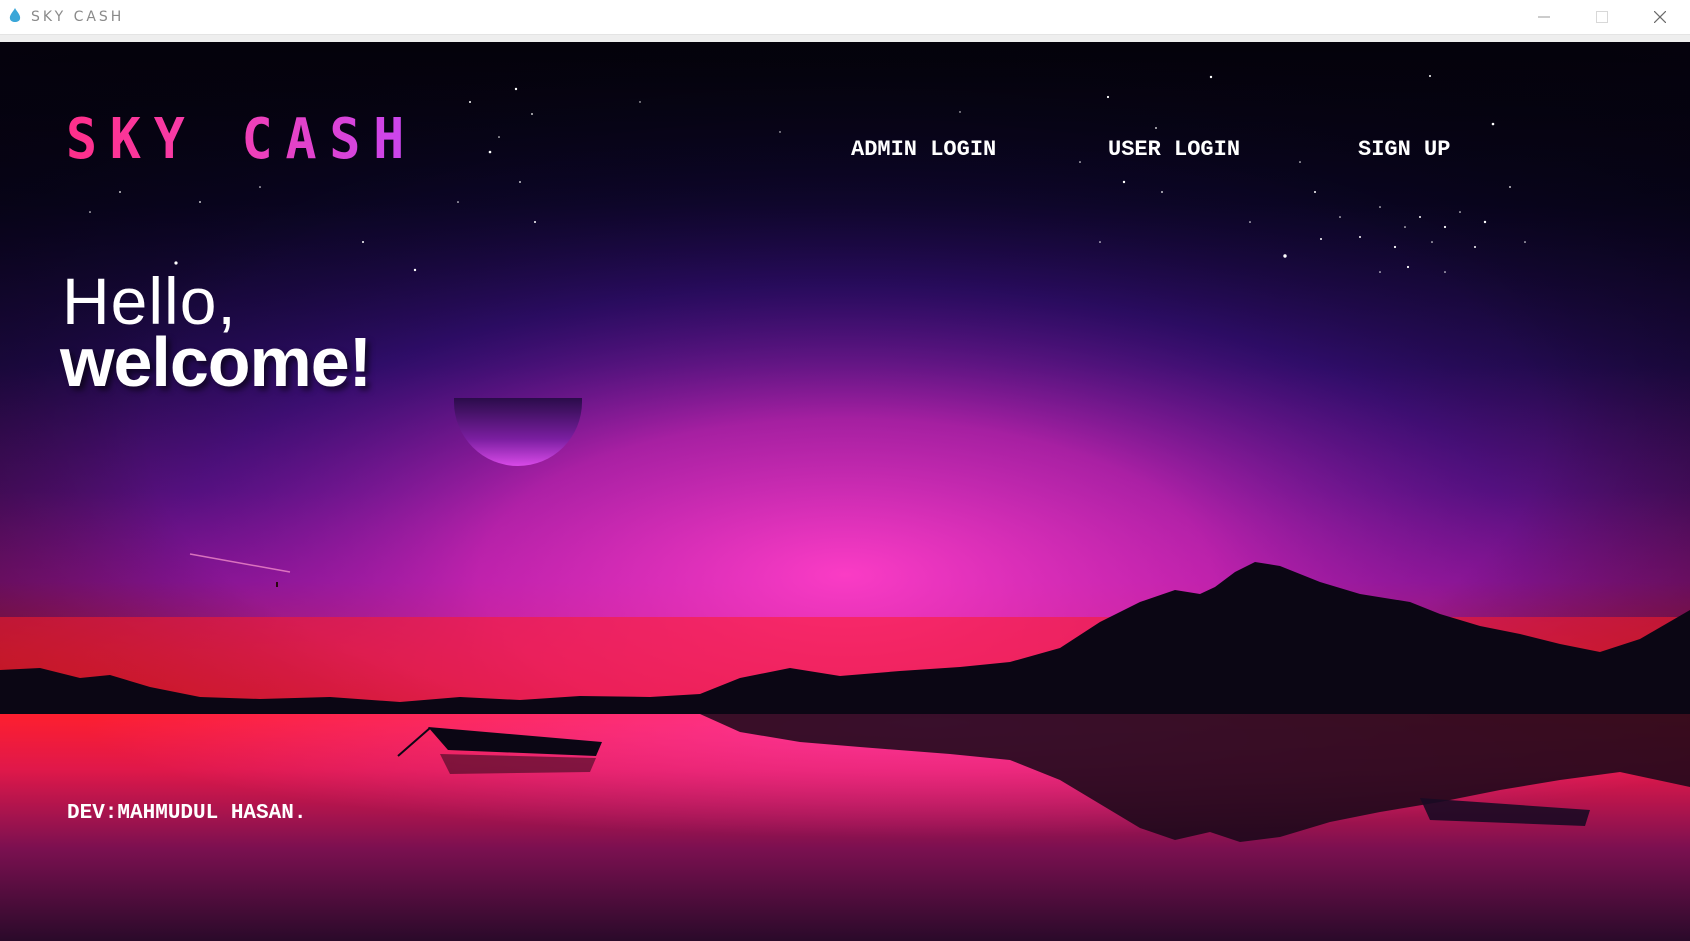  Describe the element at coordinates (242, 139) in the screenshot. I see `app-logo: SKY CASH` at that location.